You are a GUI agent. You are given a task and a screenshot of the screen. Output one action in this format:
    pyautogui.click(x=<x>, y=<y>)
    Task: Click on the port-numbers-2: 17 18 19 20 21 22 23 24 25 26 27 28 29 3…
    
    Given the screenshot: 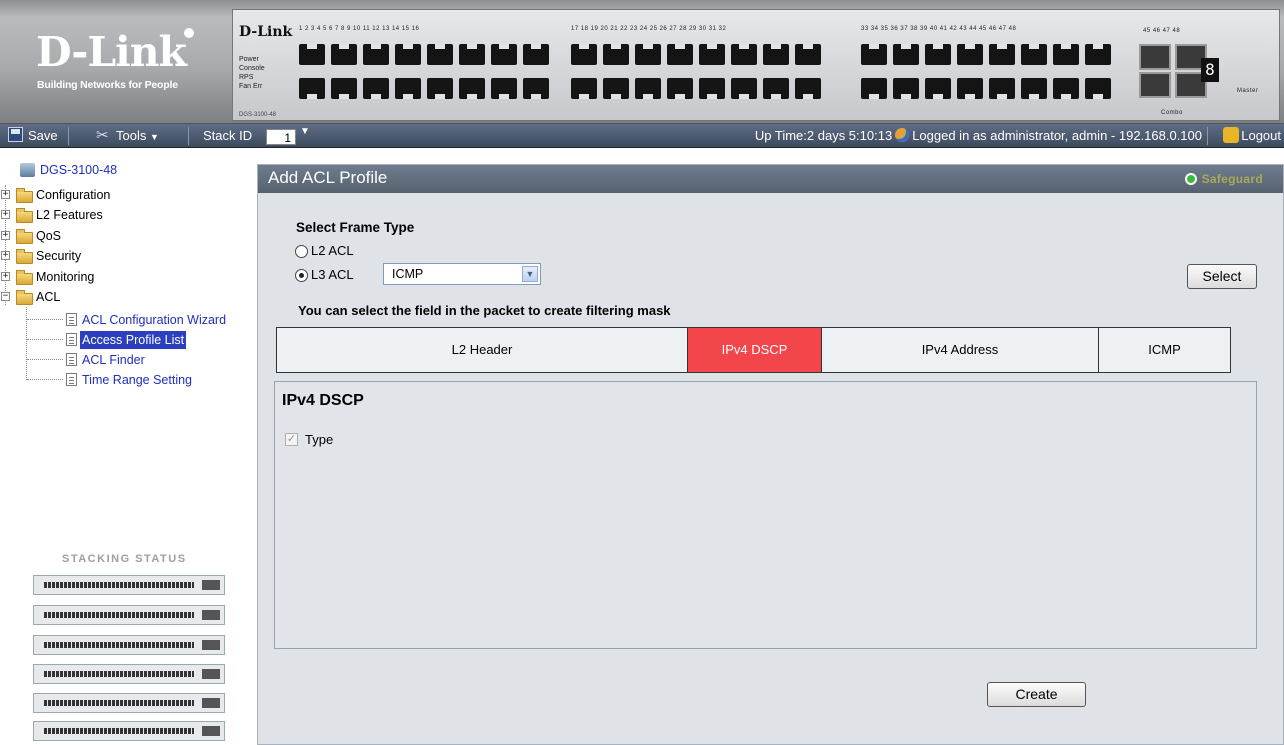 What is the action you would take?
    pyautogui.click(x=649, y=29)
    